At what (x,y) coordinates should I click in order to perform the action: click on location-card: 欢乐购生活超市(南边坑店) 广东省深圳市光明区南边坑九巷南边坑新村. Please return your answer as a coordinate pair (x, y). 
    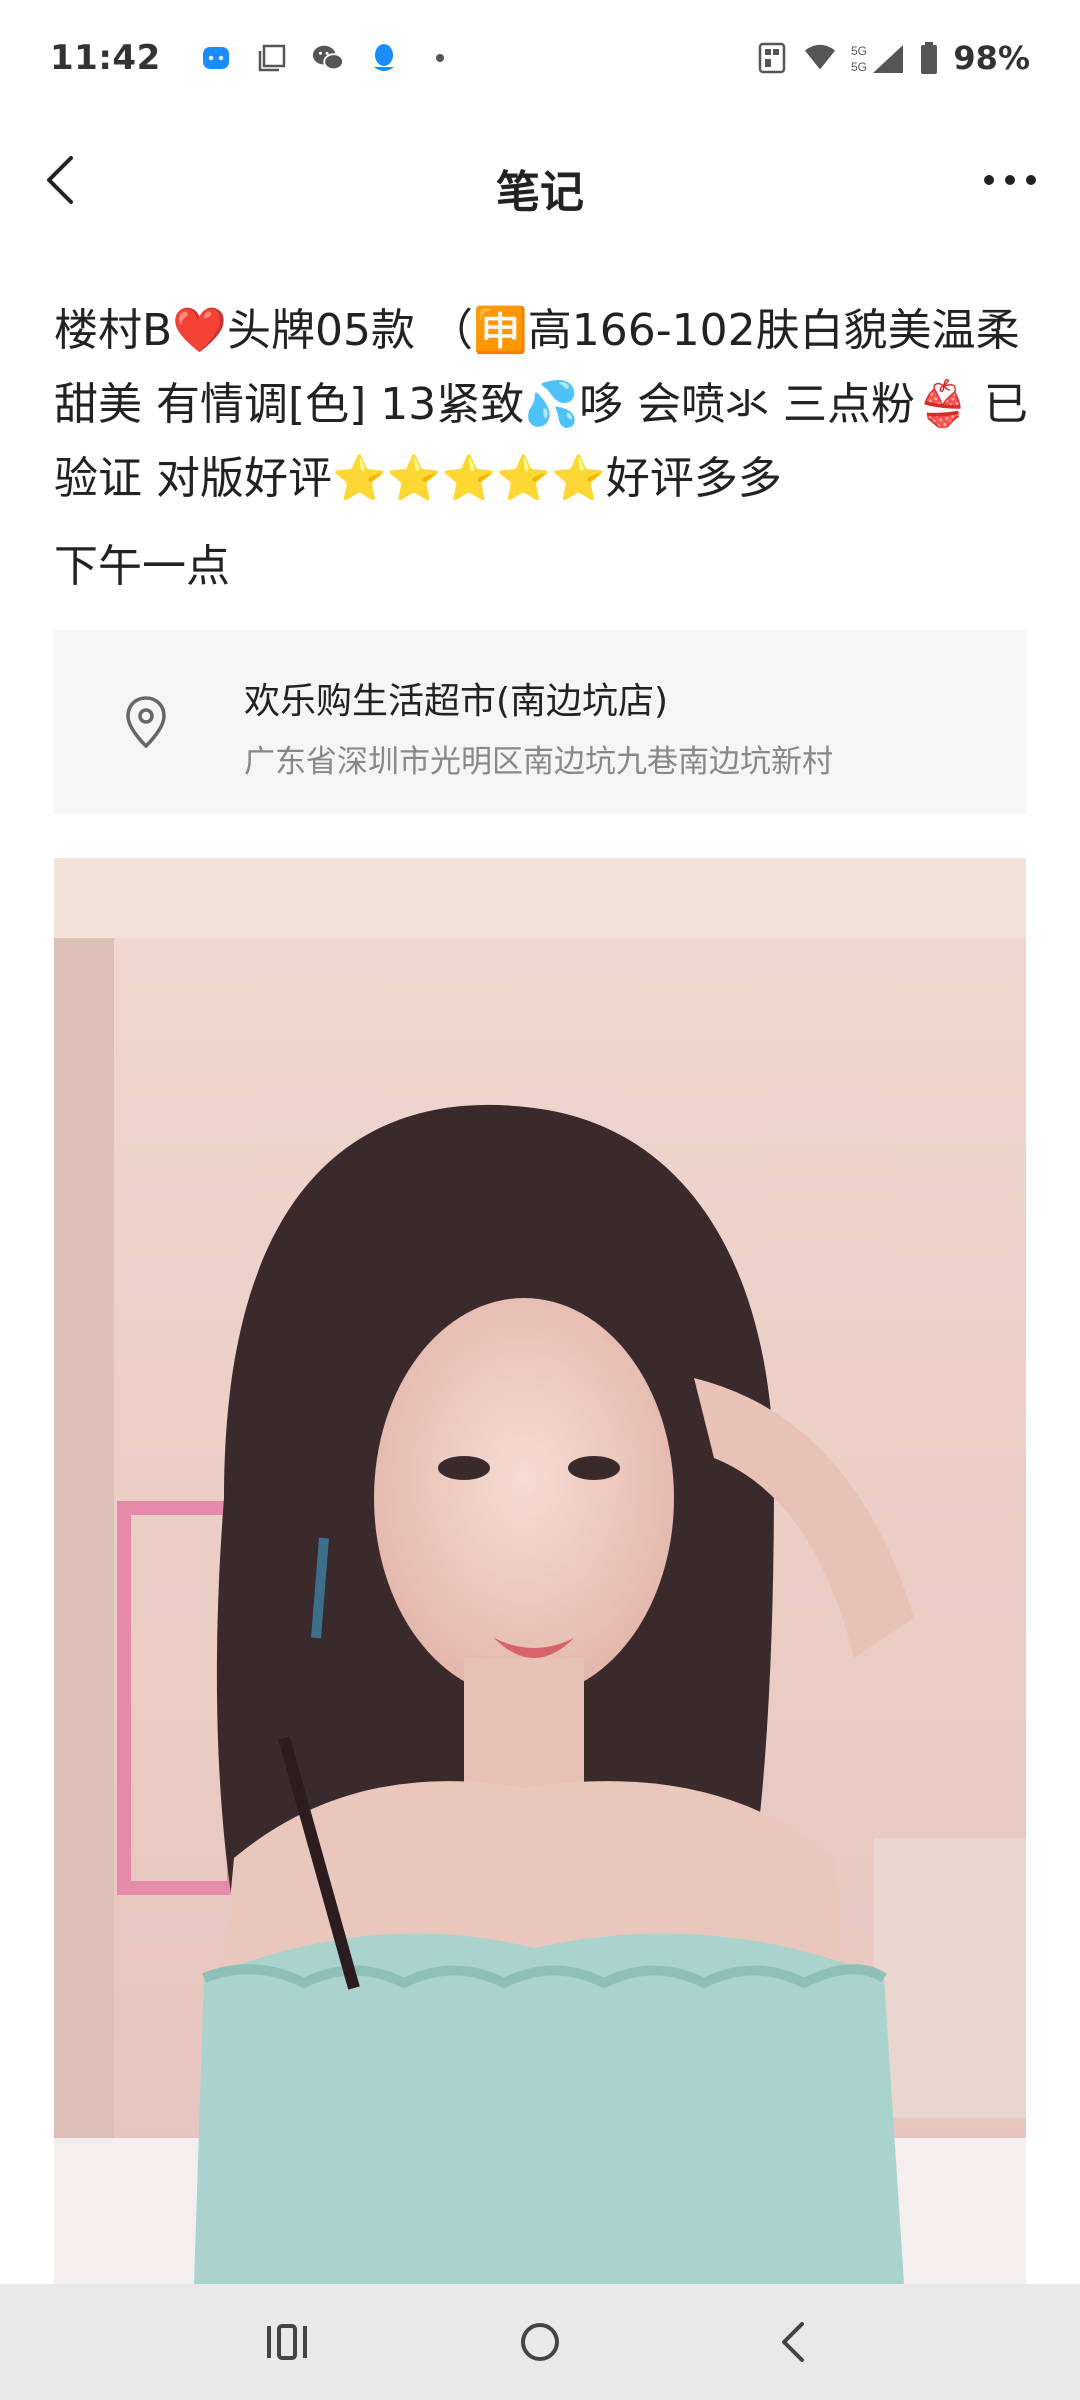
    Looking at the image, I should click on (540, 722).